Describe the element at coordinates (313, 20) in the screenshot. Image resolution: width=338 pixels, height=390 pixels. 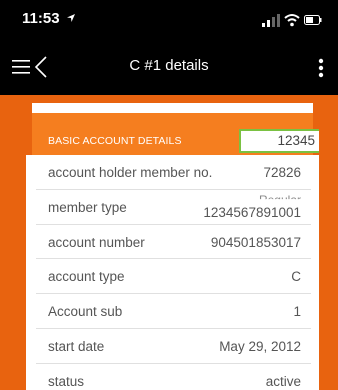
I see `battery-icon` at that location.